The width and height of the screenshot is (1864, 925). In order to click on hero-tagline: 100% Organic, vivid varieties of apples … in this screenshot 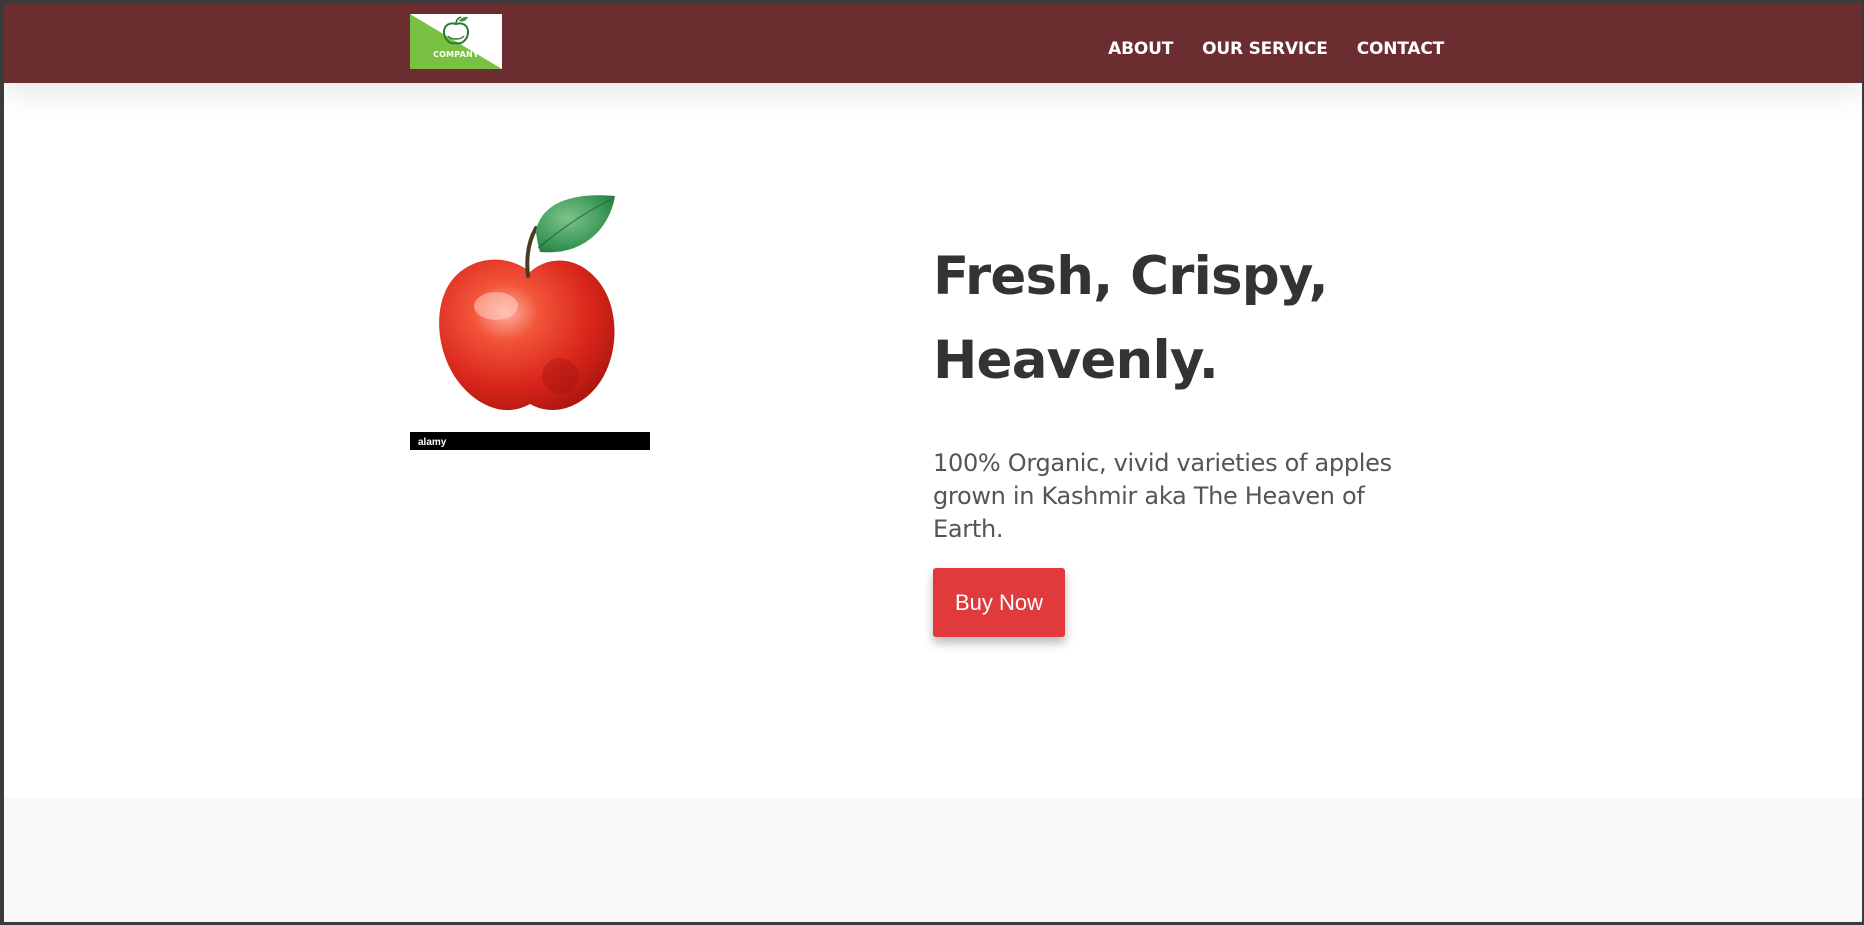, I will do `click(1162, 496)`.